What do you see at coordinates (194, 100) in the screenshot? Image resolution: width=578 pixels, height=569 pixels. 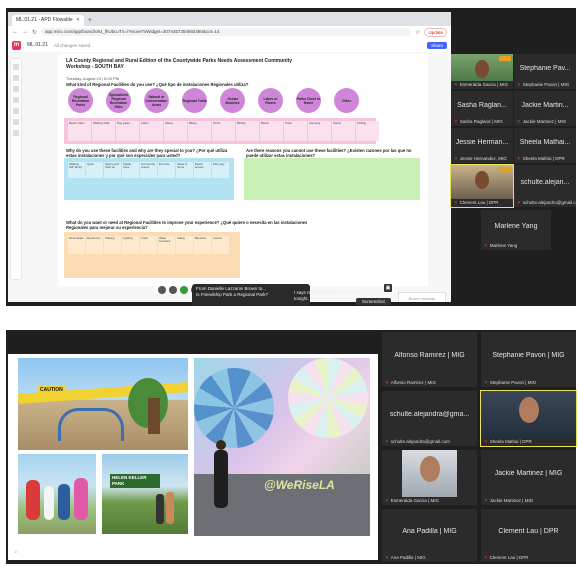 I see `facility-circle: Regional Trails` at bounding box center [194, 100].